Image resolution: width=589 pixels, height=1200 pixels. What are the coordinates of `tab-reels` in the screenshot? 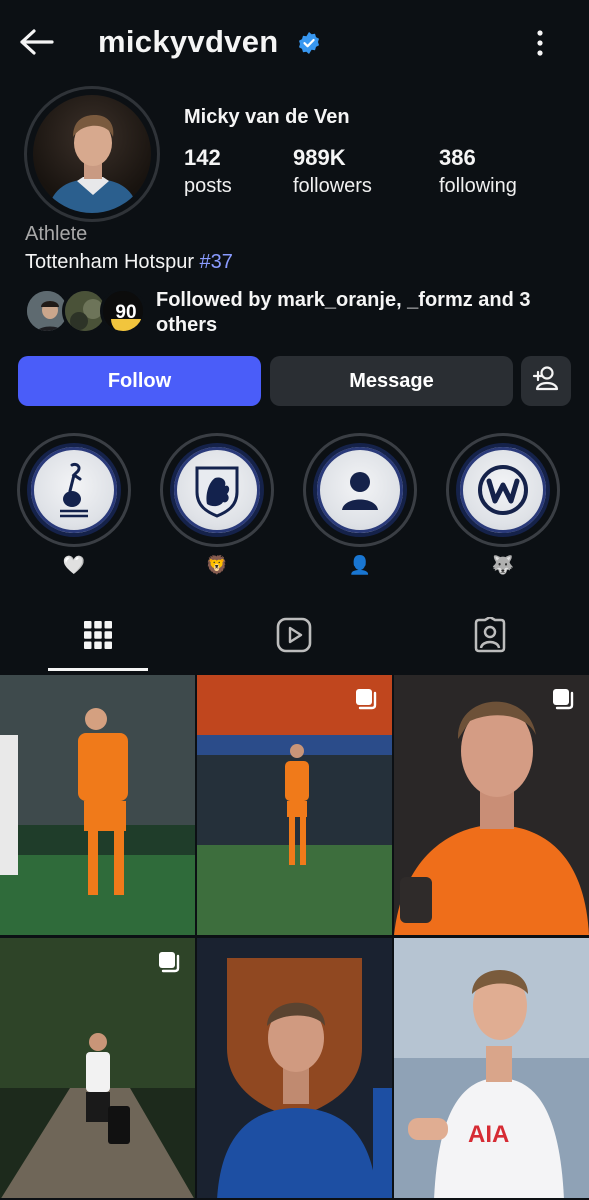 It's located at (294, 637).